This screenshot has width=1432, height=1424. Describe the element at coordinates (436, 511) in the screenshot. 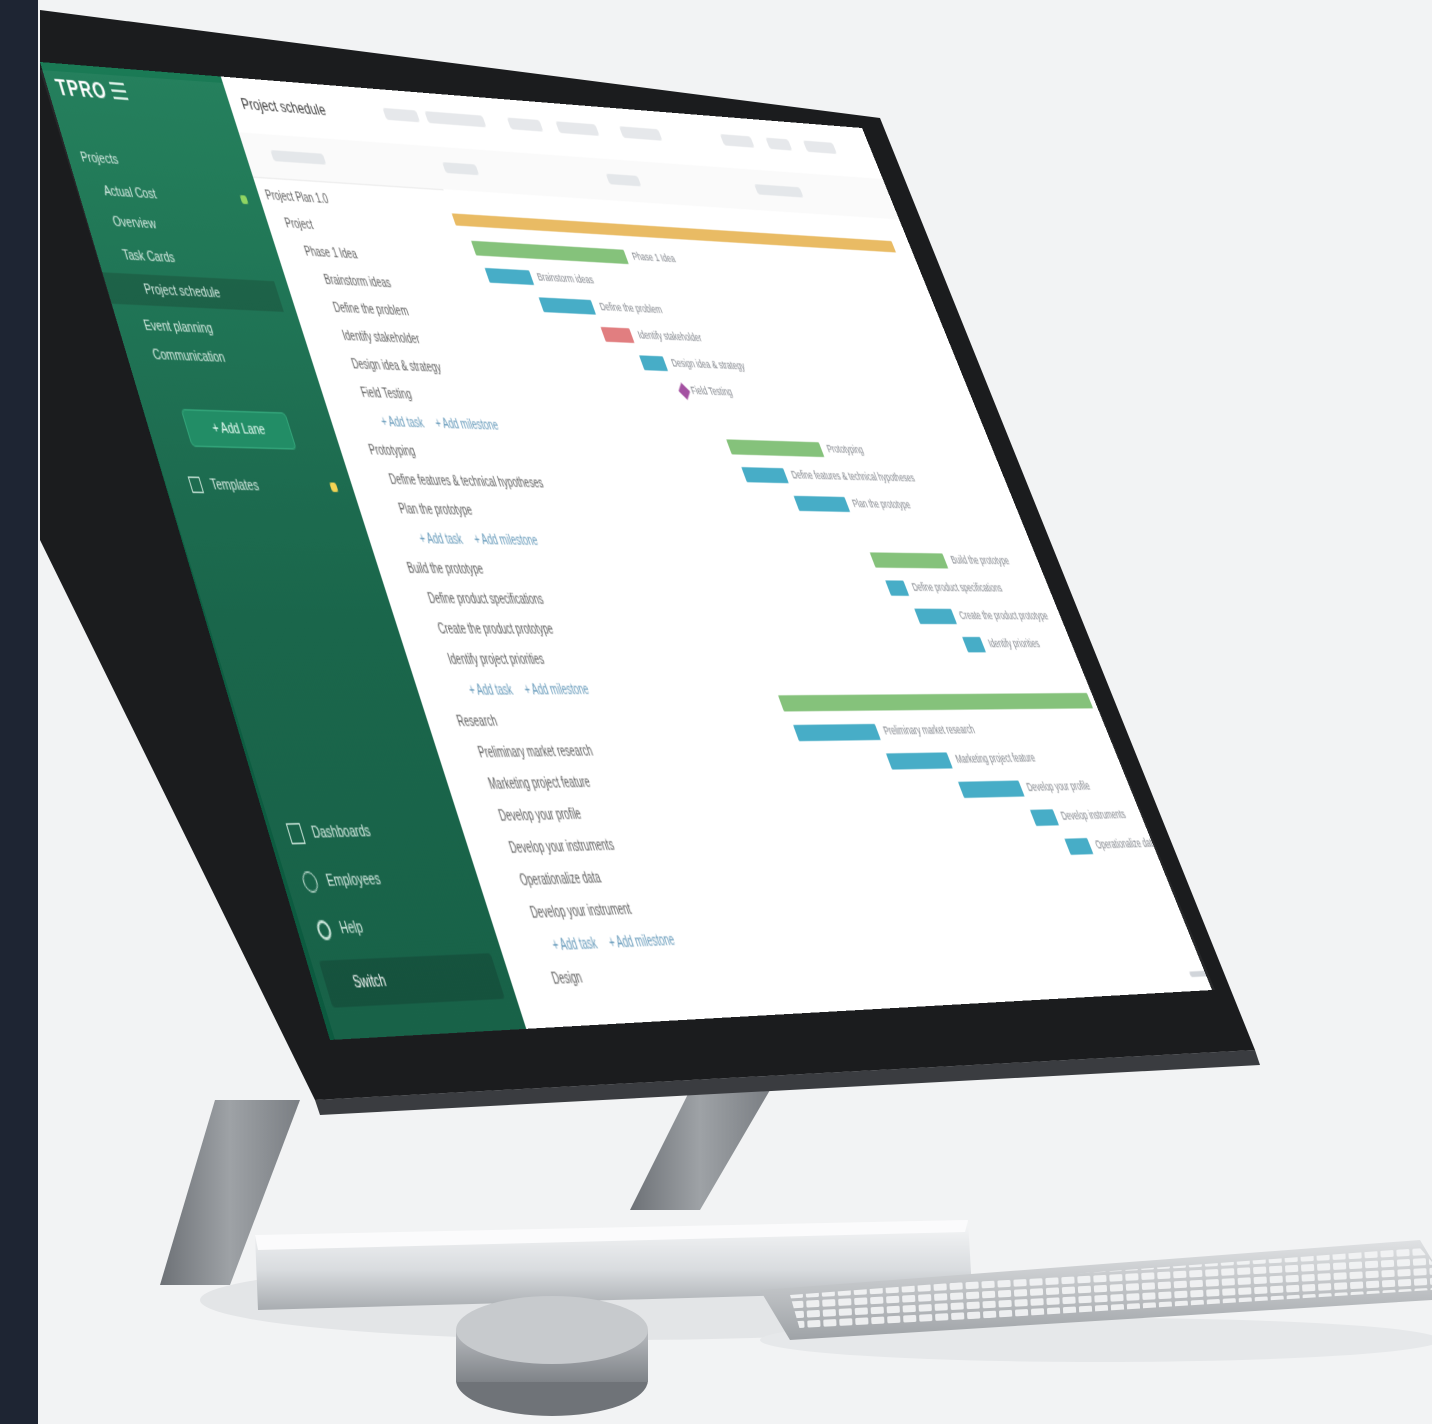

I see `tree-row: Plan the prototype` at that location.